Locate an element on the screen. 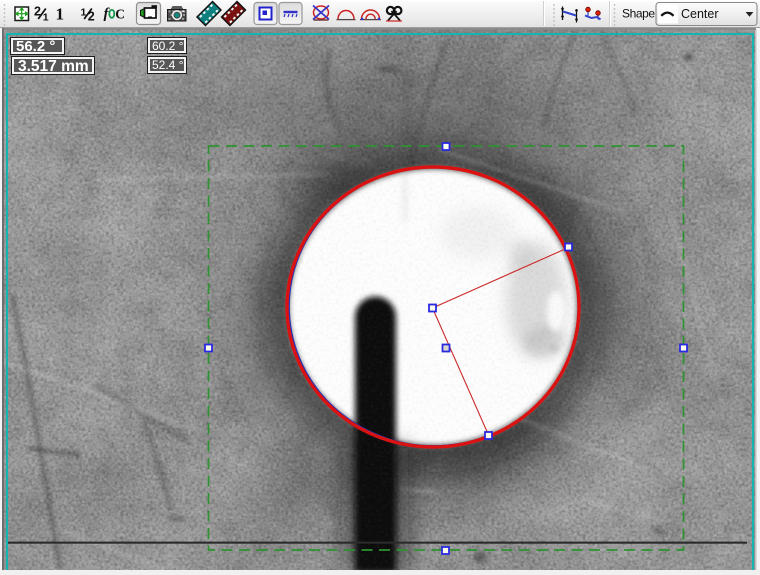 The width and height of the screenshot is (760, 575). svg-text: Shape is located at coordinates (638, 14).